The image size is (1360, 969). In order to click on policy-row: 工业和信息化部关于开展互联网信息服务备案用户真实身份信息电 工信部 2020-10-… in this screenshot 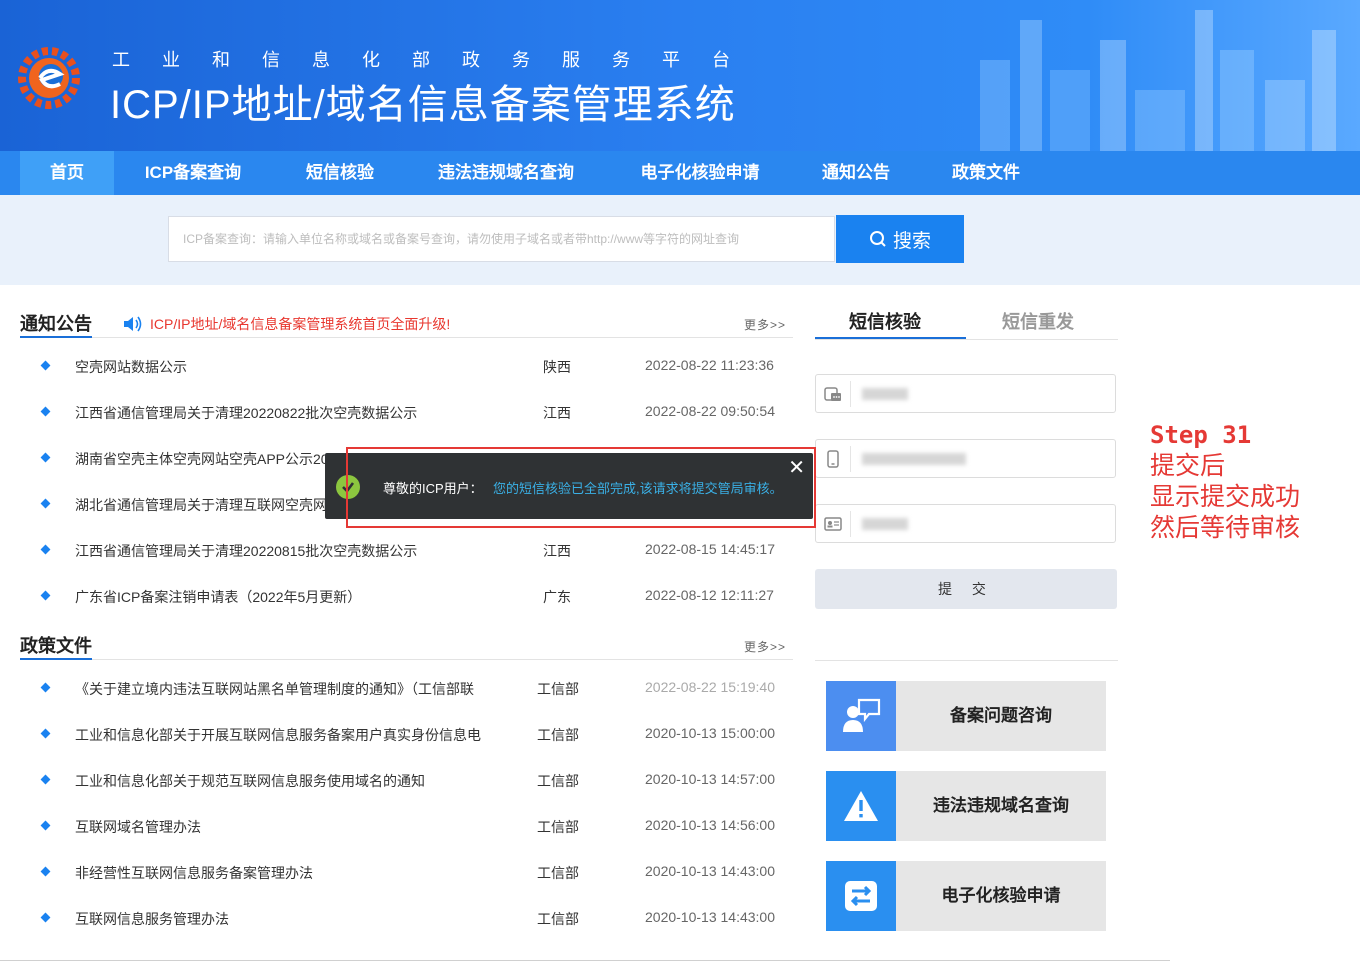, I will do `click(400, 735)`.